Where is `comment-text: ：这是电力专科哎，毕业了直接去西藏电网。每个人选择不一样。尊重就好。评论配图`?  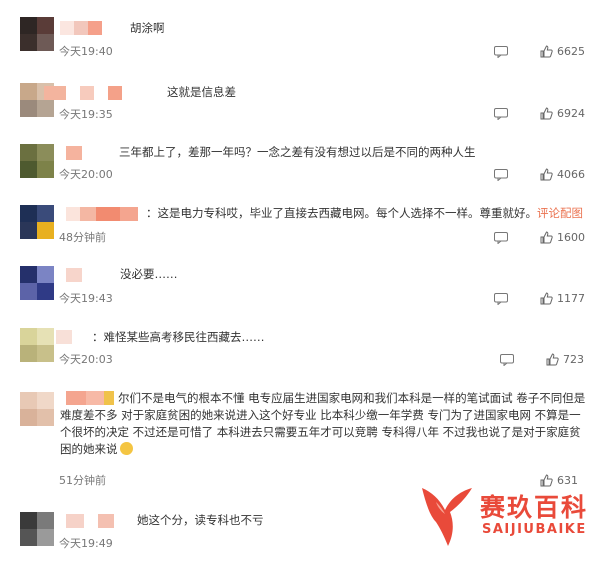
comment-text: ：这是电力专科哎，毕业了直接去西藏电网。每个人选择不一样。尊重就好。评论配图 is located at coordinates (364, 213).